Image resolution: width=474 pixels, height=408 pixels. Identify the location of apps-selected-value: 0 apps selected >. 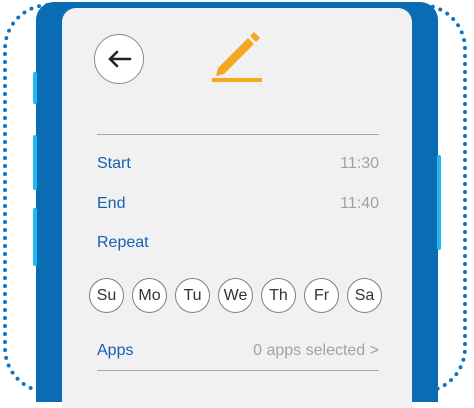
(316, 351).